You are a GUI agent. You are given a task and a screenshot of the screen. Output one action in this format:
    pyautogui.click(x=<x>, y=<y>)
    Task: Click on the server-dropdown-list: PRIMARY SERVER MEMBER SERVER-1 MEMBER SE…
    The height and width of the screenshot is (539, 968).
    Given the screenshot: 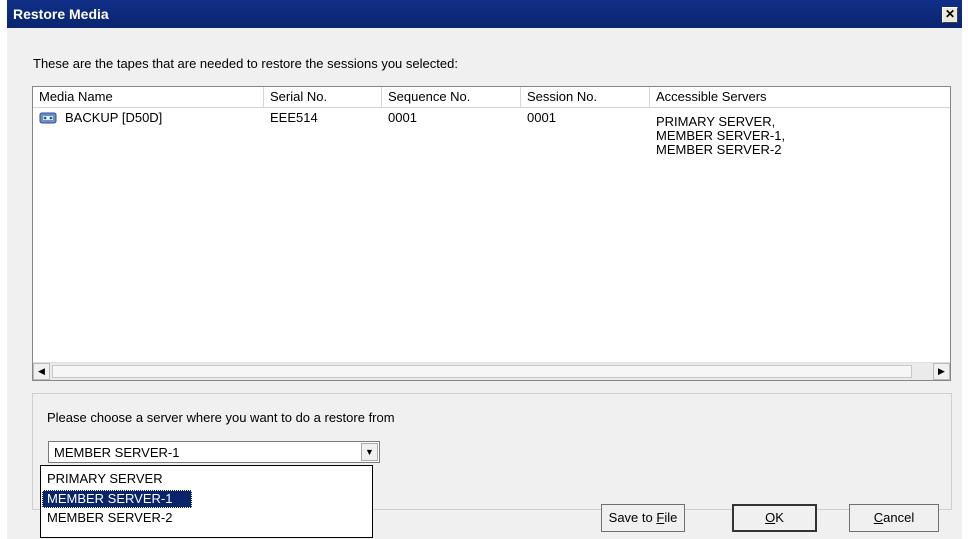 What is the action you would take?
    pyautogui.click(x=206, y=501)
    